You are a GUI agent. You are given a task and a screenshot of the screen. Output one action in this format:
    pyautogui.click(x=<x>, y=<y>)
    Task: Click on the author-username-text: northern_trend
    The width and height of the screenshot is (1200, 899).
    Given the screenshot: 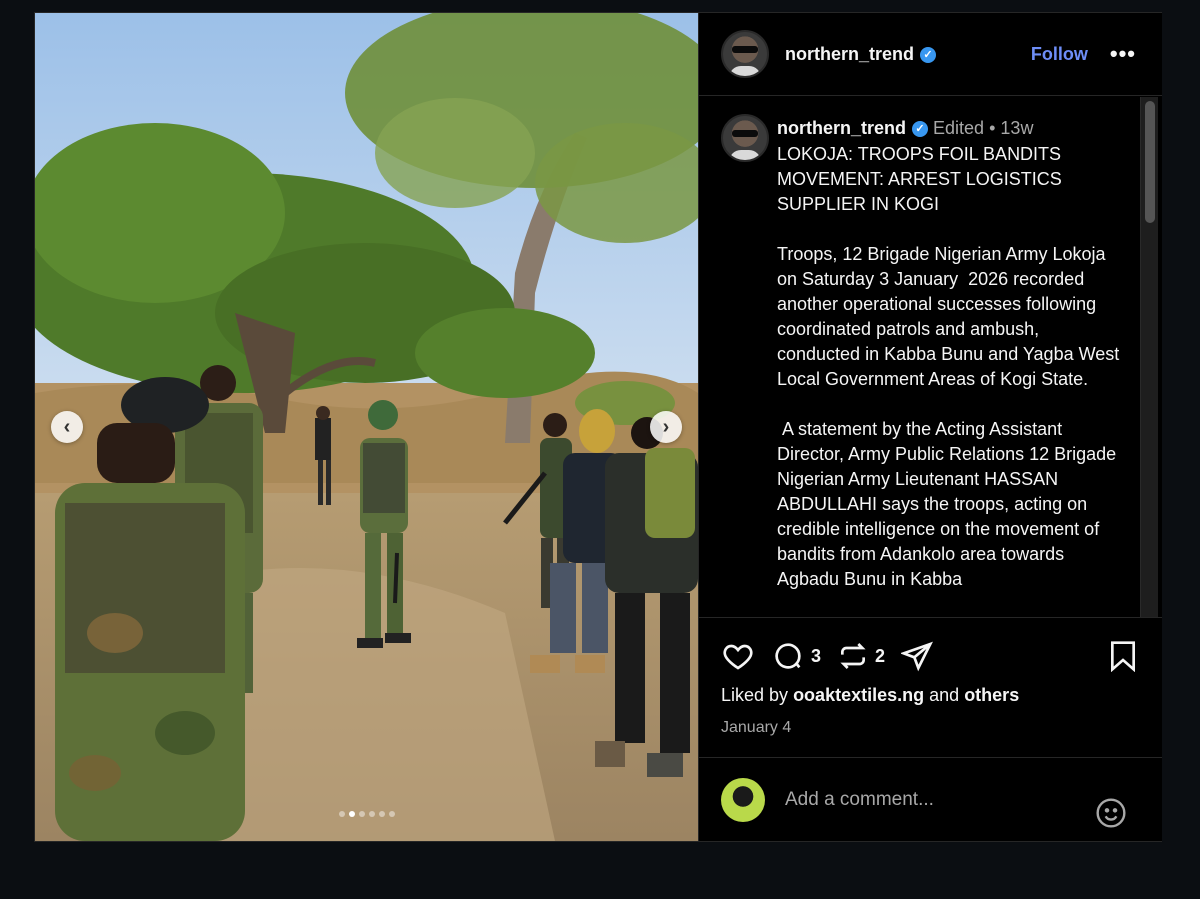 What is the action you would take?
    pyautogui.click(x=849, y=54)
    